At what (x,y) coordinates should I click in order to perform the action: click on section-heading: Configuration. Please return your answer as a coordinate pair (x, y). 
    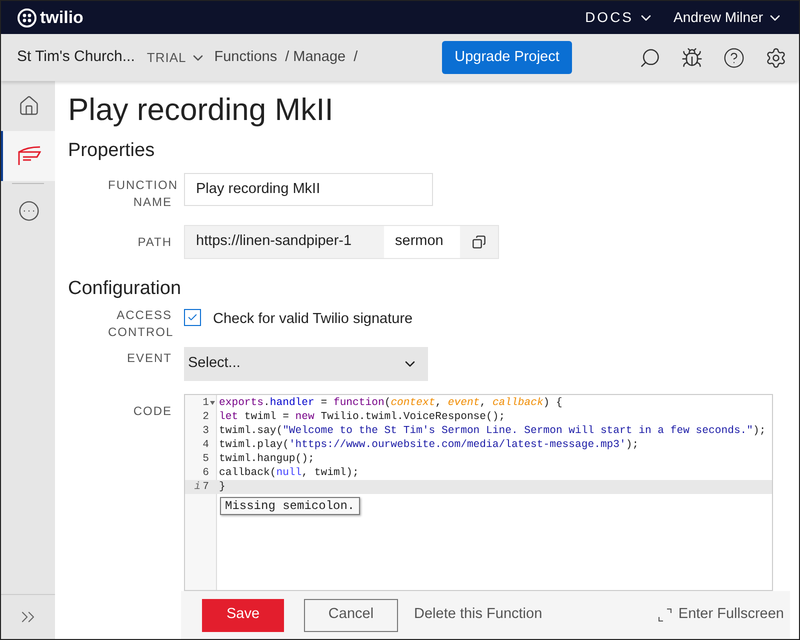
    Looking at the image, I should click on (125, 289).